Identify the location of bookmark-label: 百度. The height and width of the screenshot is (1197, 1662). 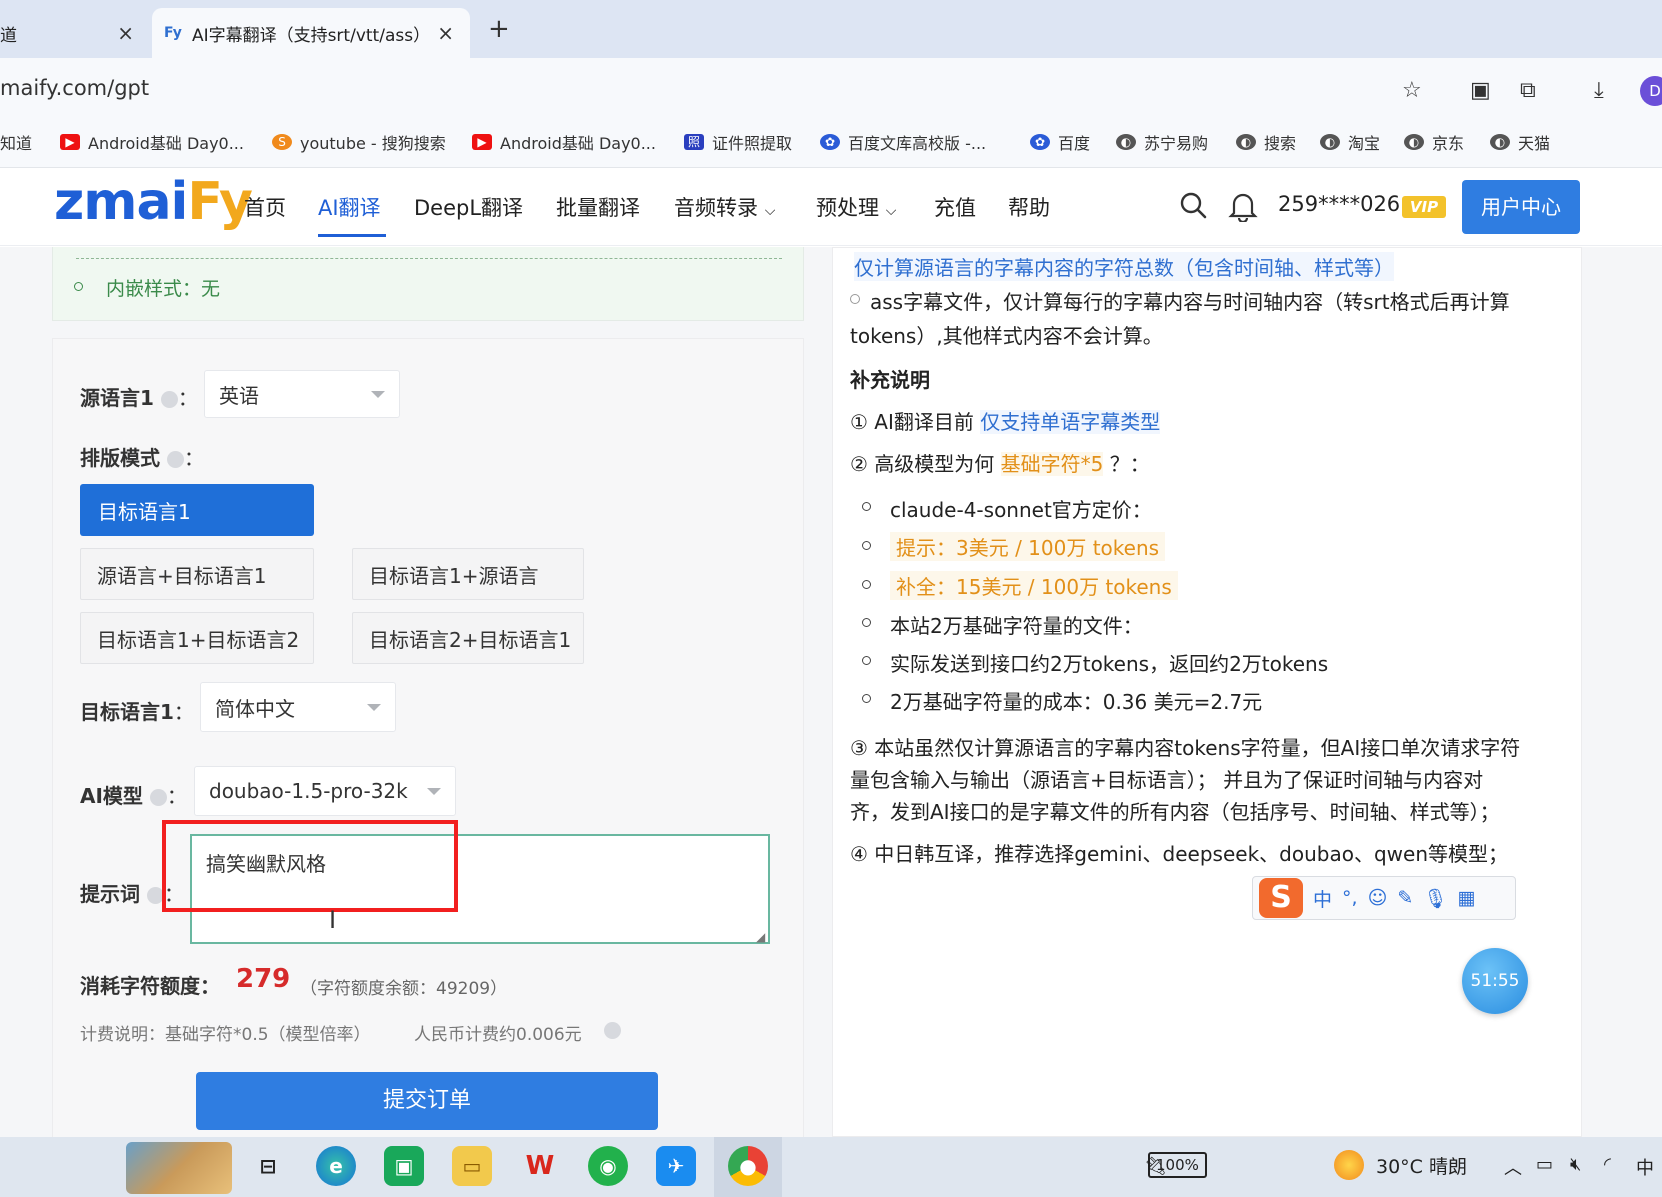
(1074, 143).